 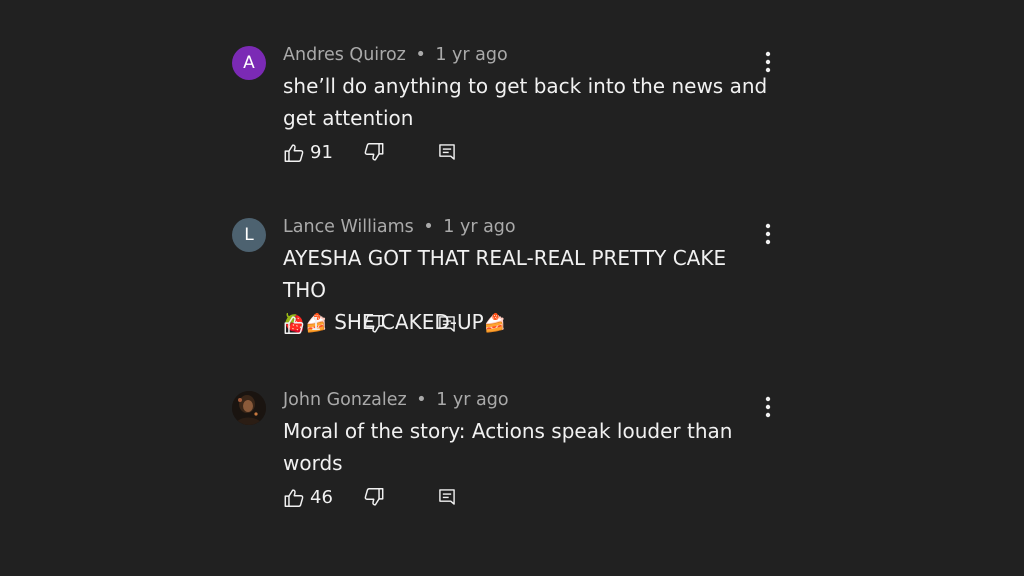 I want to click on comment-text-line: get attention, so click(x=348, y=118).